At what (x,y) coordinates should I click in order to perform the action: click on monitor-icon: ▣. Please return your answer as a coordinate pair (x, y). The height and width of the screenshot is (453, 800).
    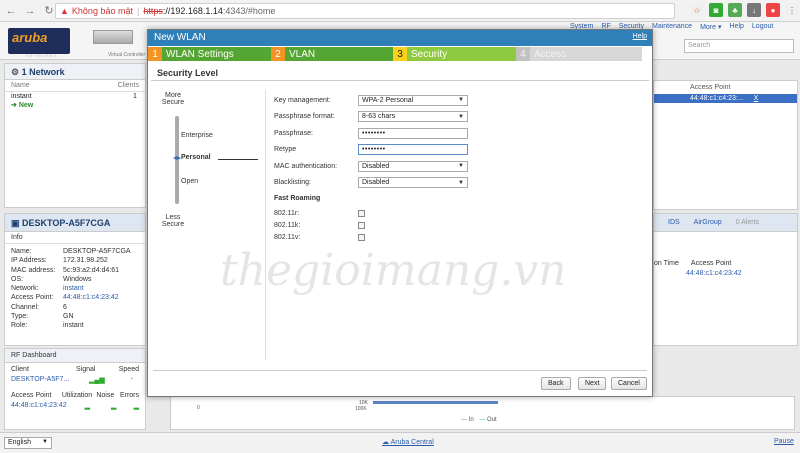
    Looking at the image, I should click on (15, 223).